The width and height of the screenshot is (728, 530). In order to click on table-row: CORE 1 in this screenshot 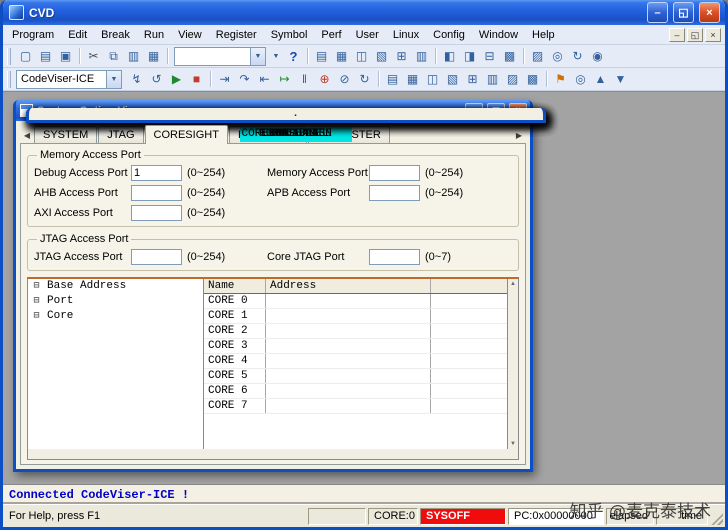, I will do `click(355, 316)`.